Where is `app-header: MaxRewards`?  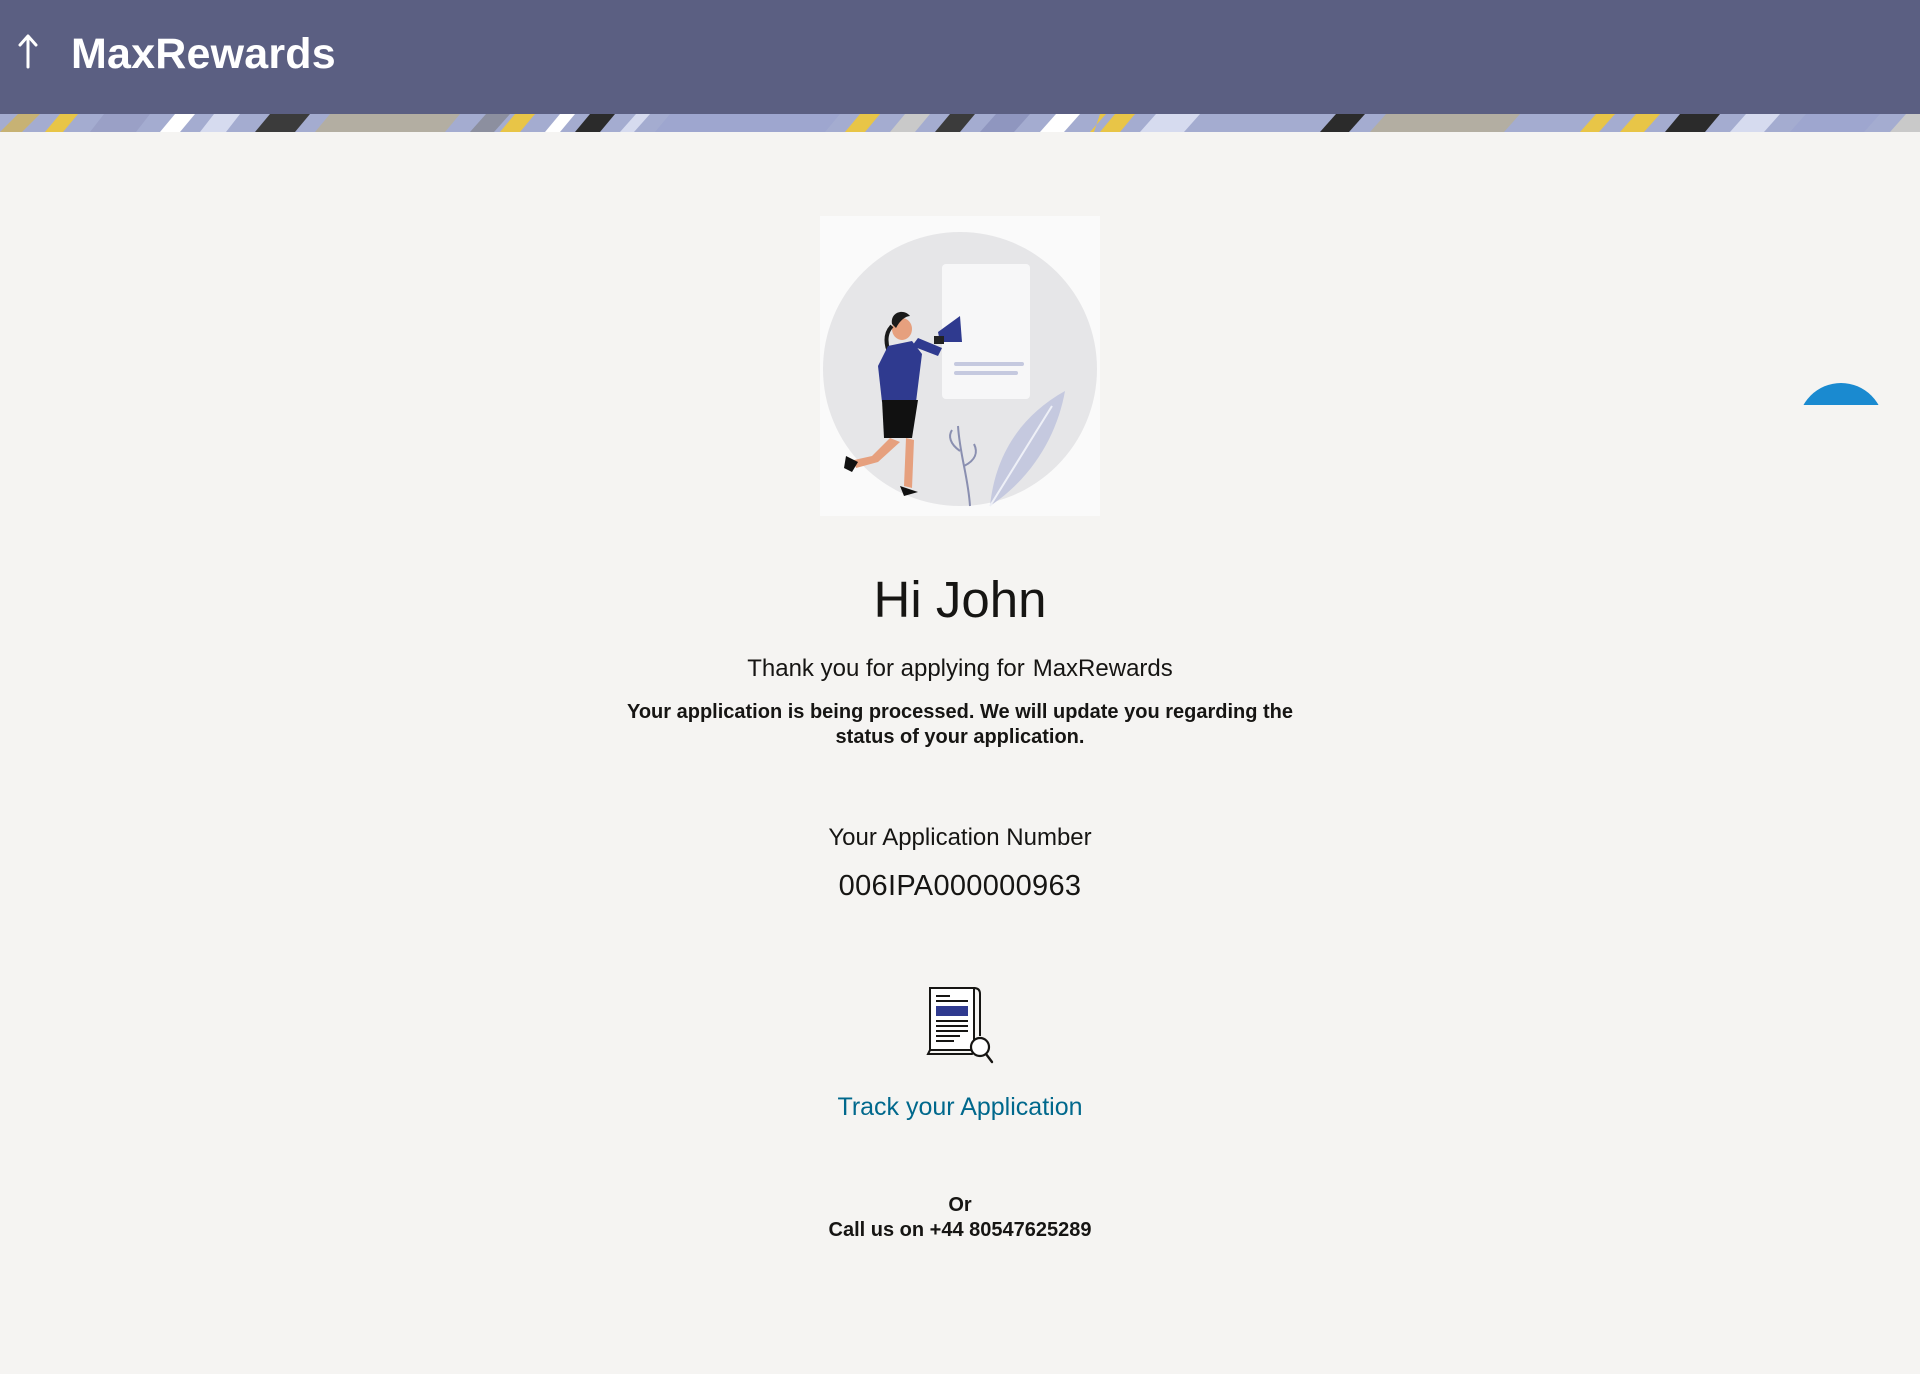
app-header: MaxRewards is located at coordinates (960, 57).